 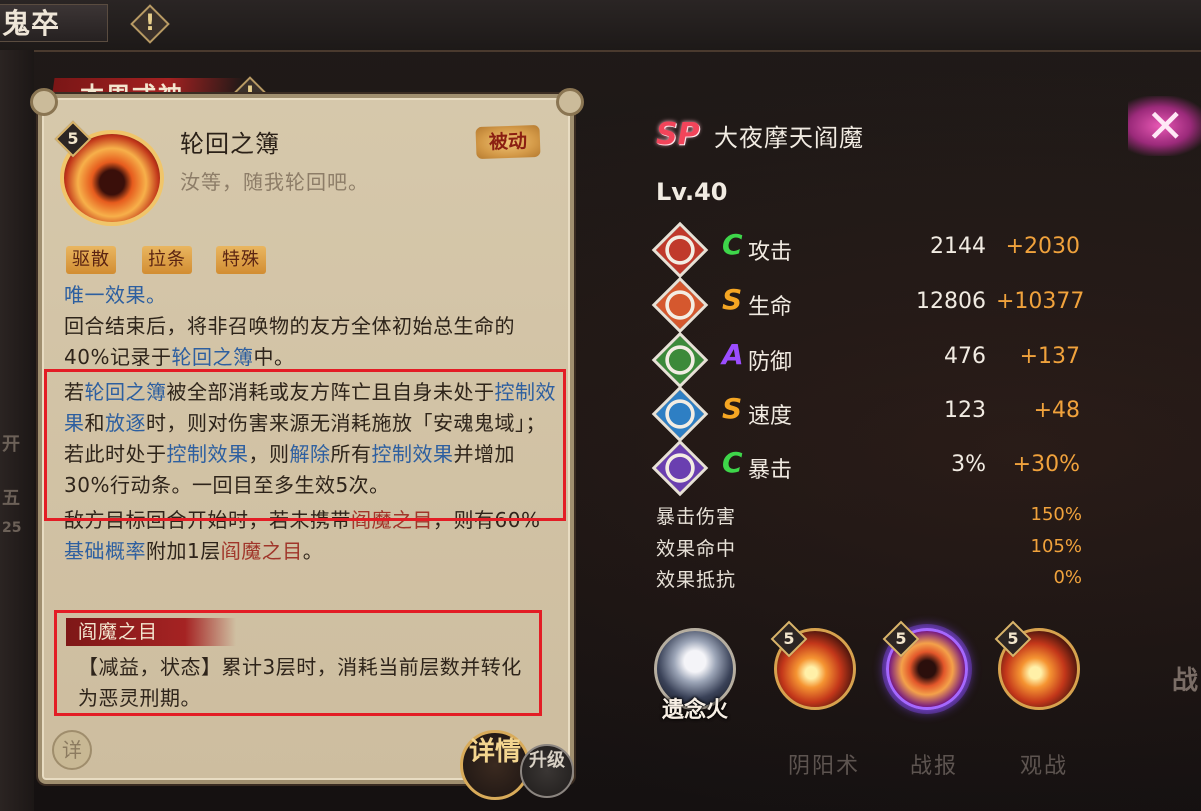 I want to click on sub-stat-effect-hit: 效果命中 105%, so click(x=869, y=548).